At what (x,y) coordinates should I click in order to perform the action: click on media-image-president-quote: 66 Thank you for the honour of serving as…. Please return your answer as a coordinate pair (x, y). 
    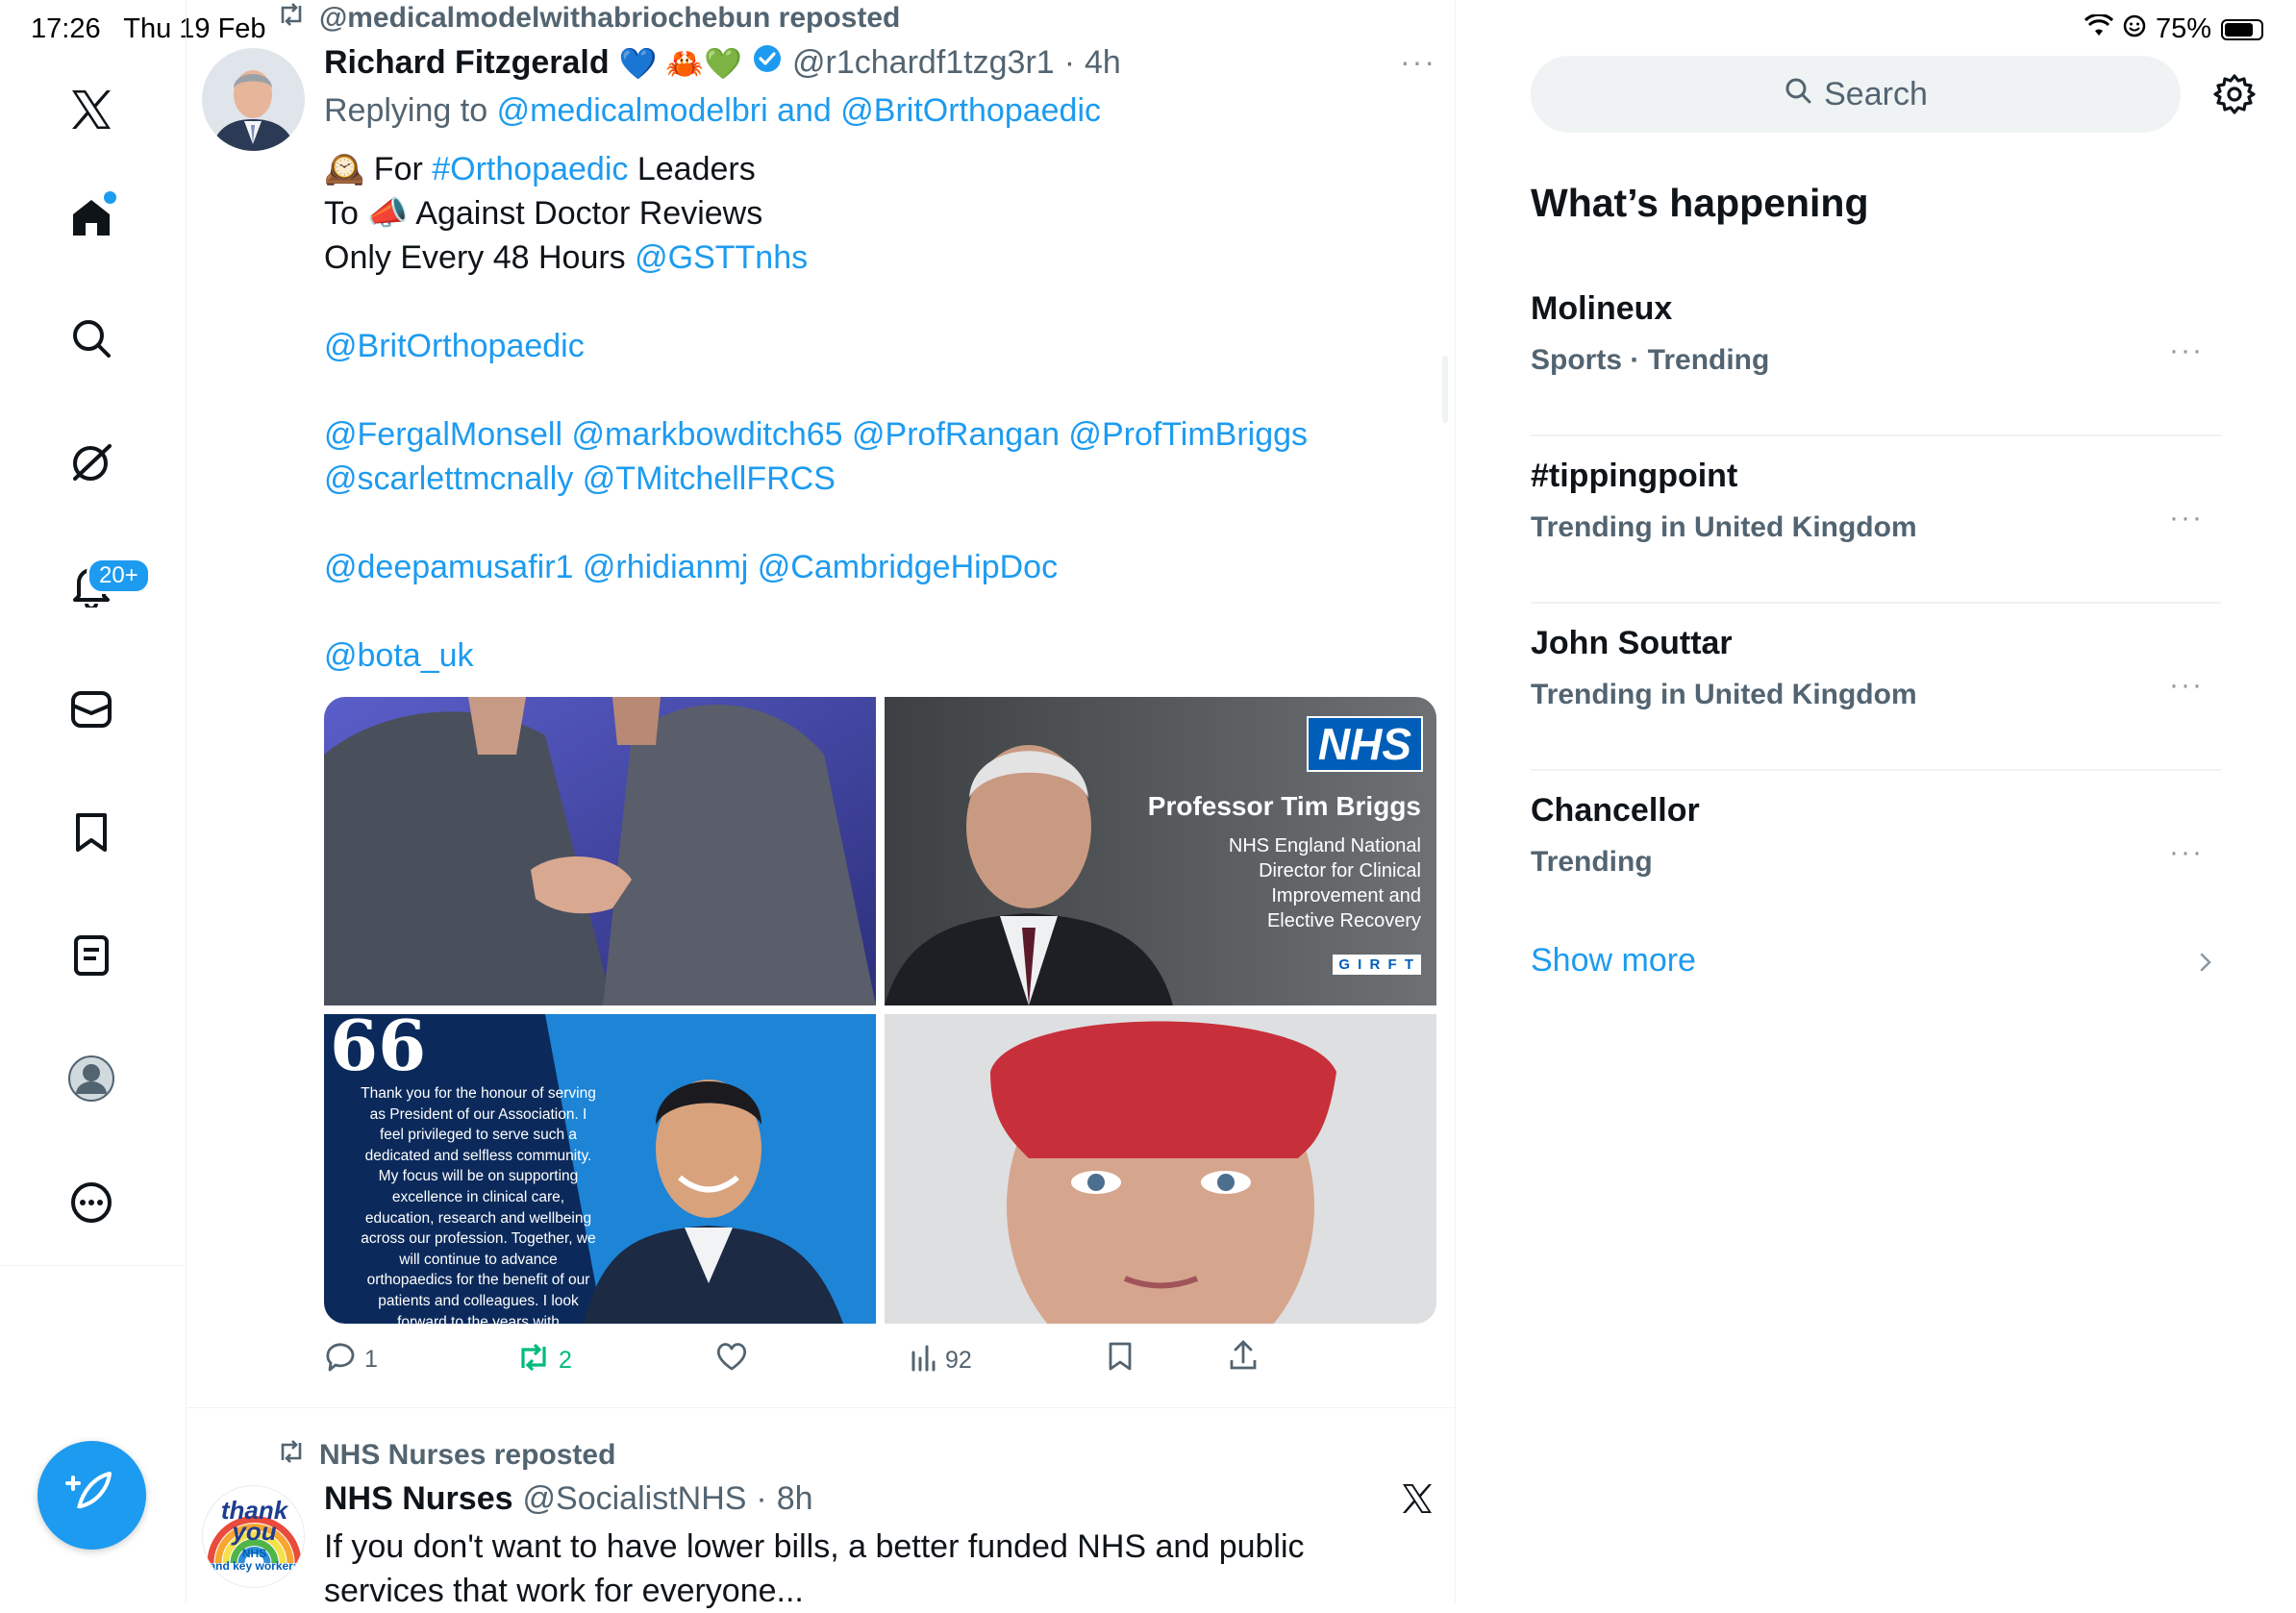
    Looking at the image, I should click on (600, 1169).